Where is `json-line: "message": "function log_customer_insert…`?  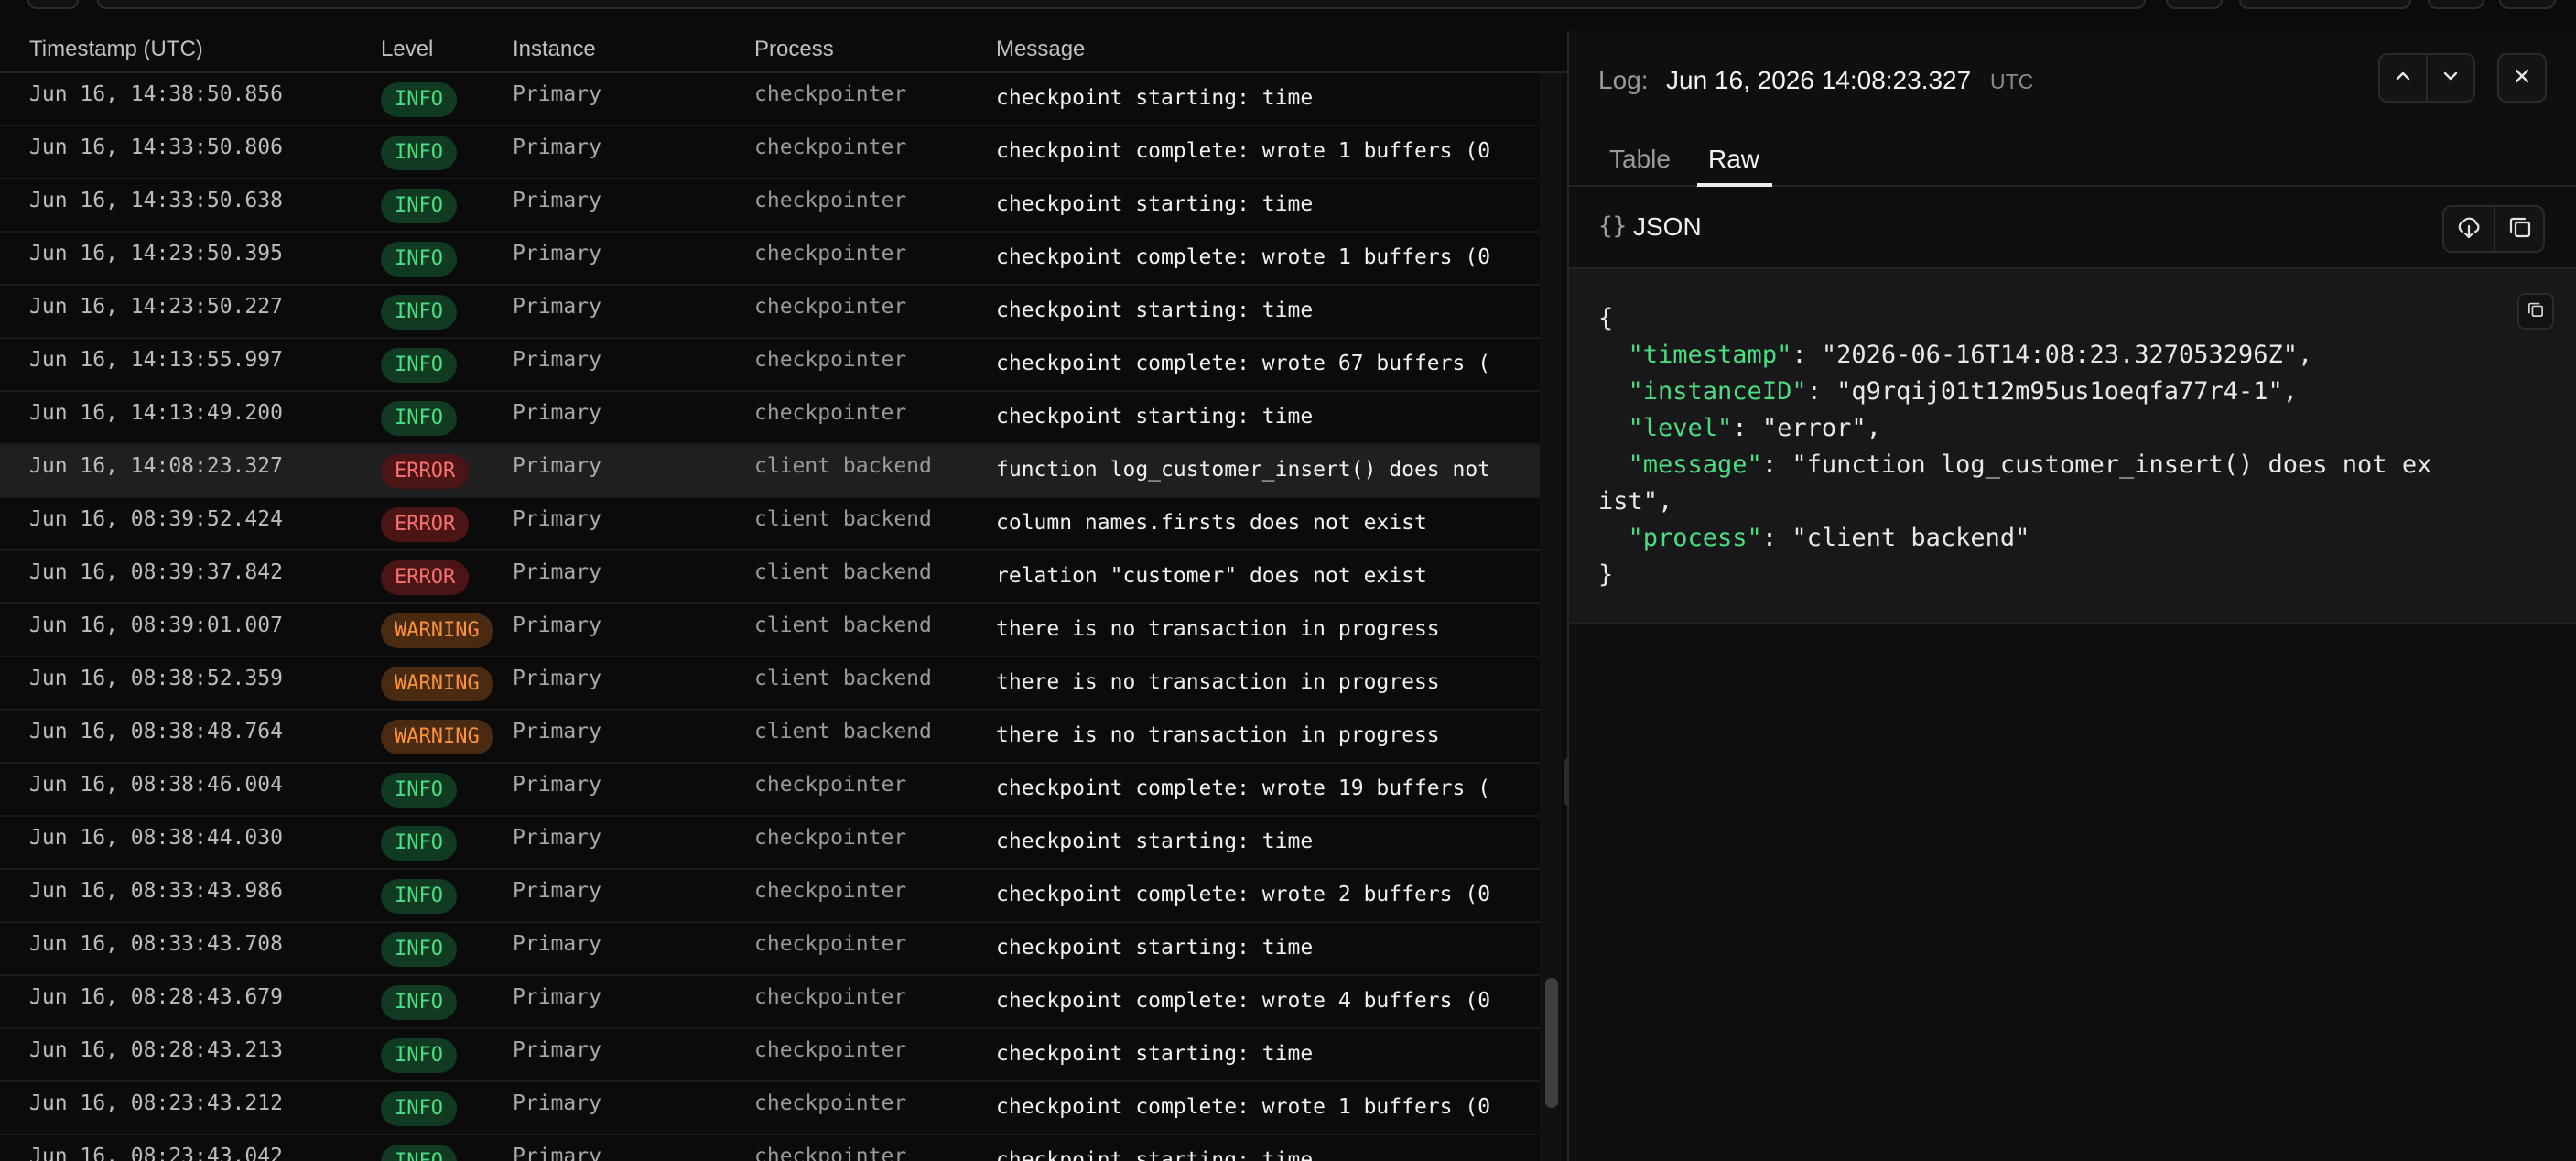 json-line: "message": "function log_customer_insert… is located at coordinates (2030, 464).